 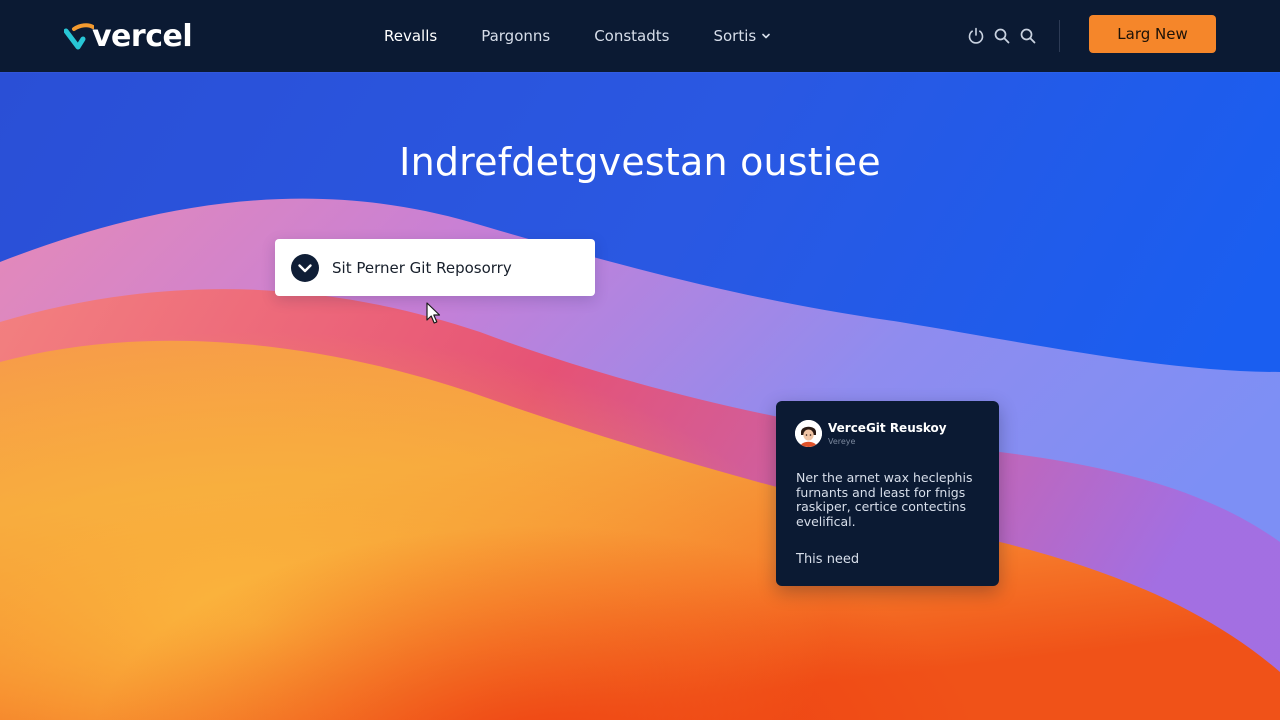 I want to click on cta-button: Larg New, so click(x=1152, y=34).